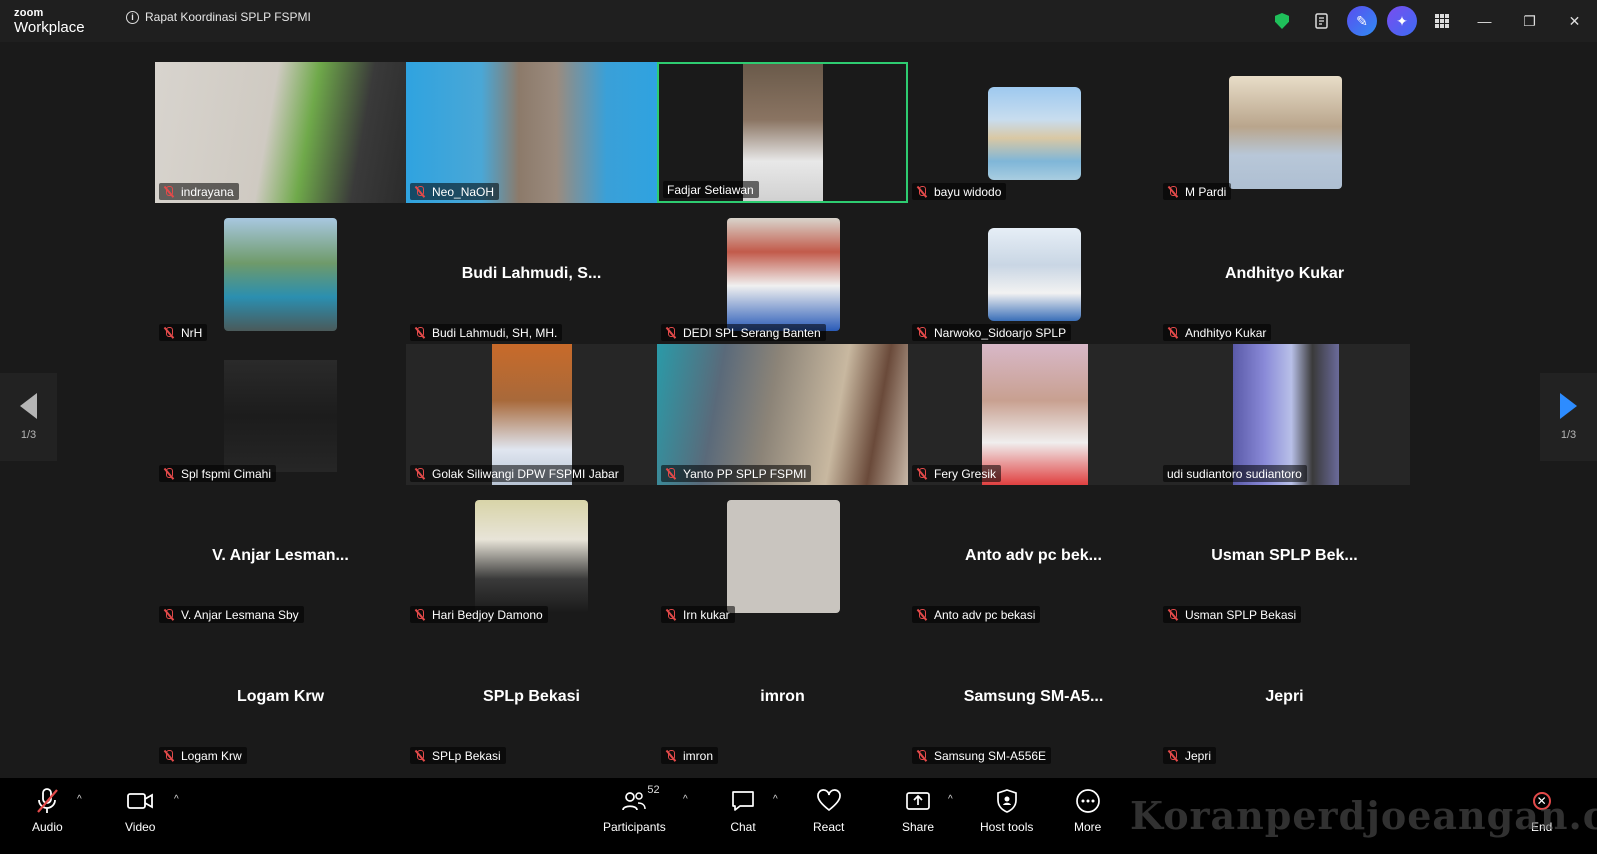 This screenshot has width=1597, height=854. Describe the element at coordinates (28, 435) in the screenshot. I see `page-indicator-left: 1/3` at that location.